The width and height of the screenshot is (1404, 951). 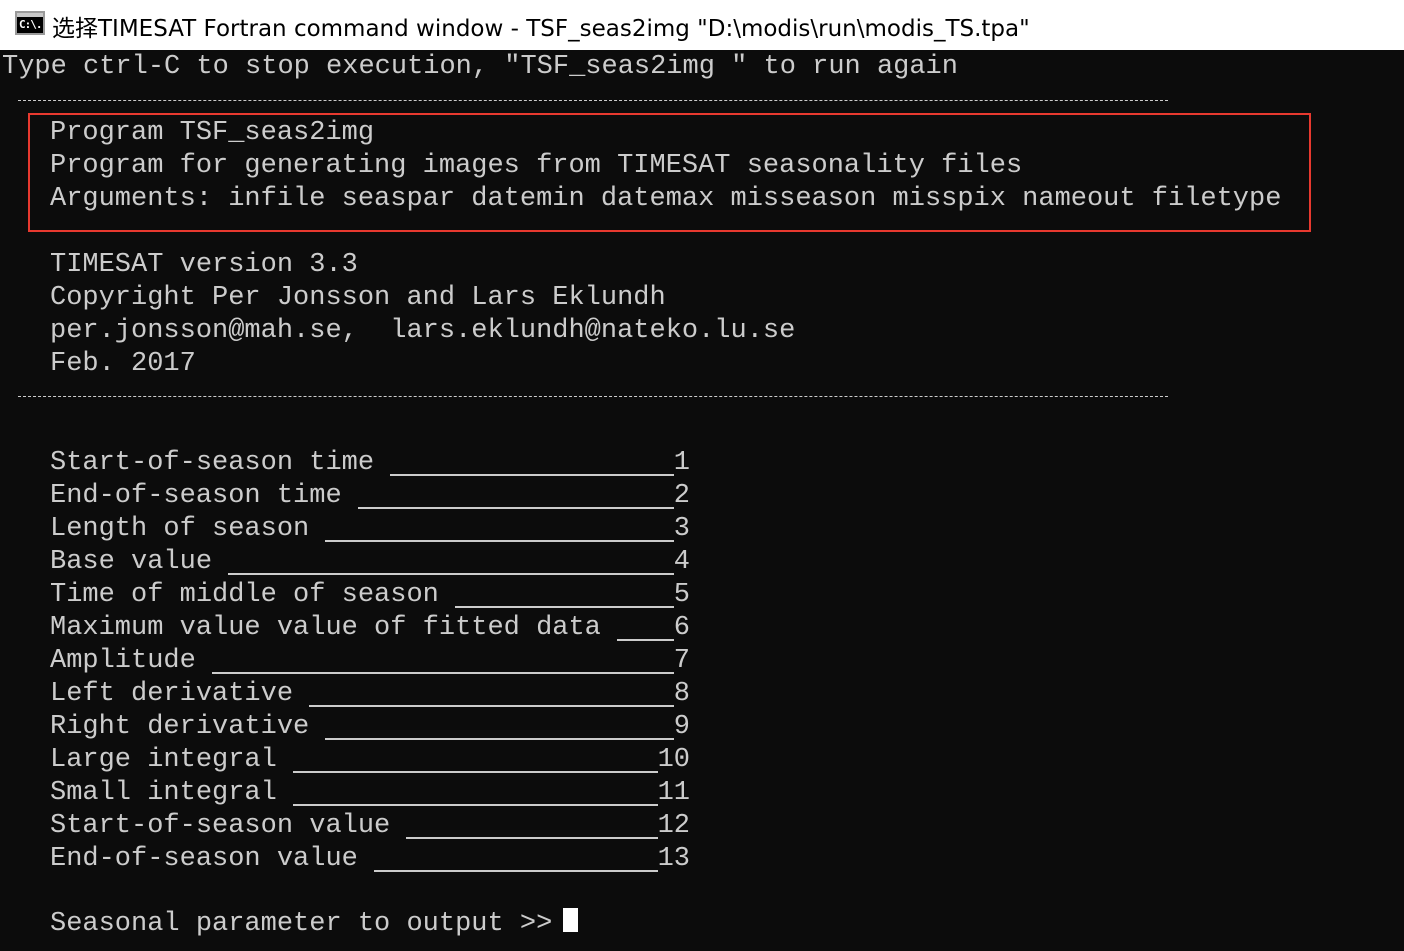 I want to click on menu-item-number: 13, so click(x=673, y=859).